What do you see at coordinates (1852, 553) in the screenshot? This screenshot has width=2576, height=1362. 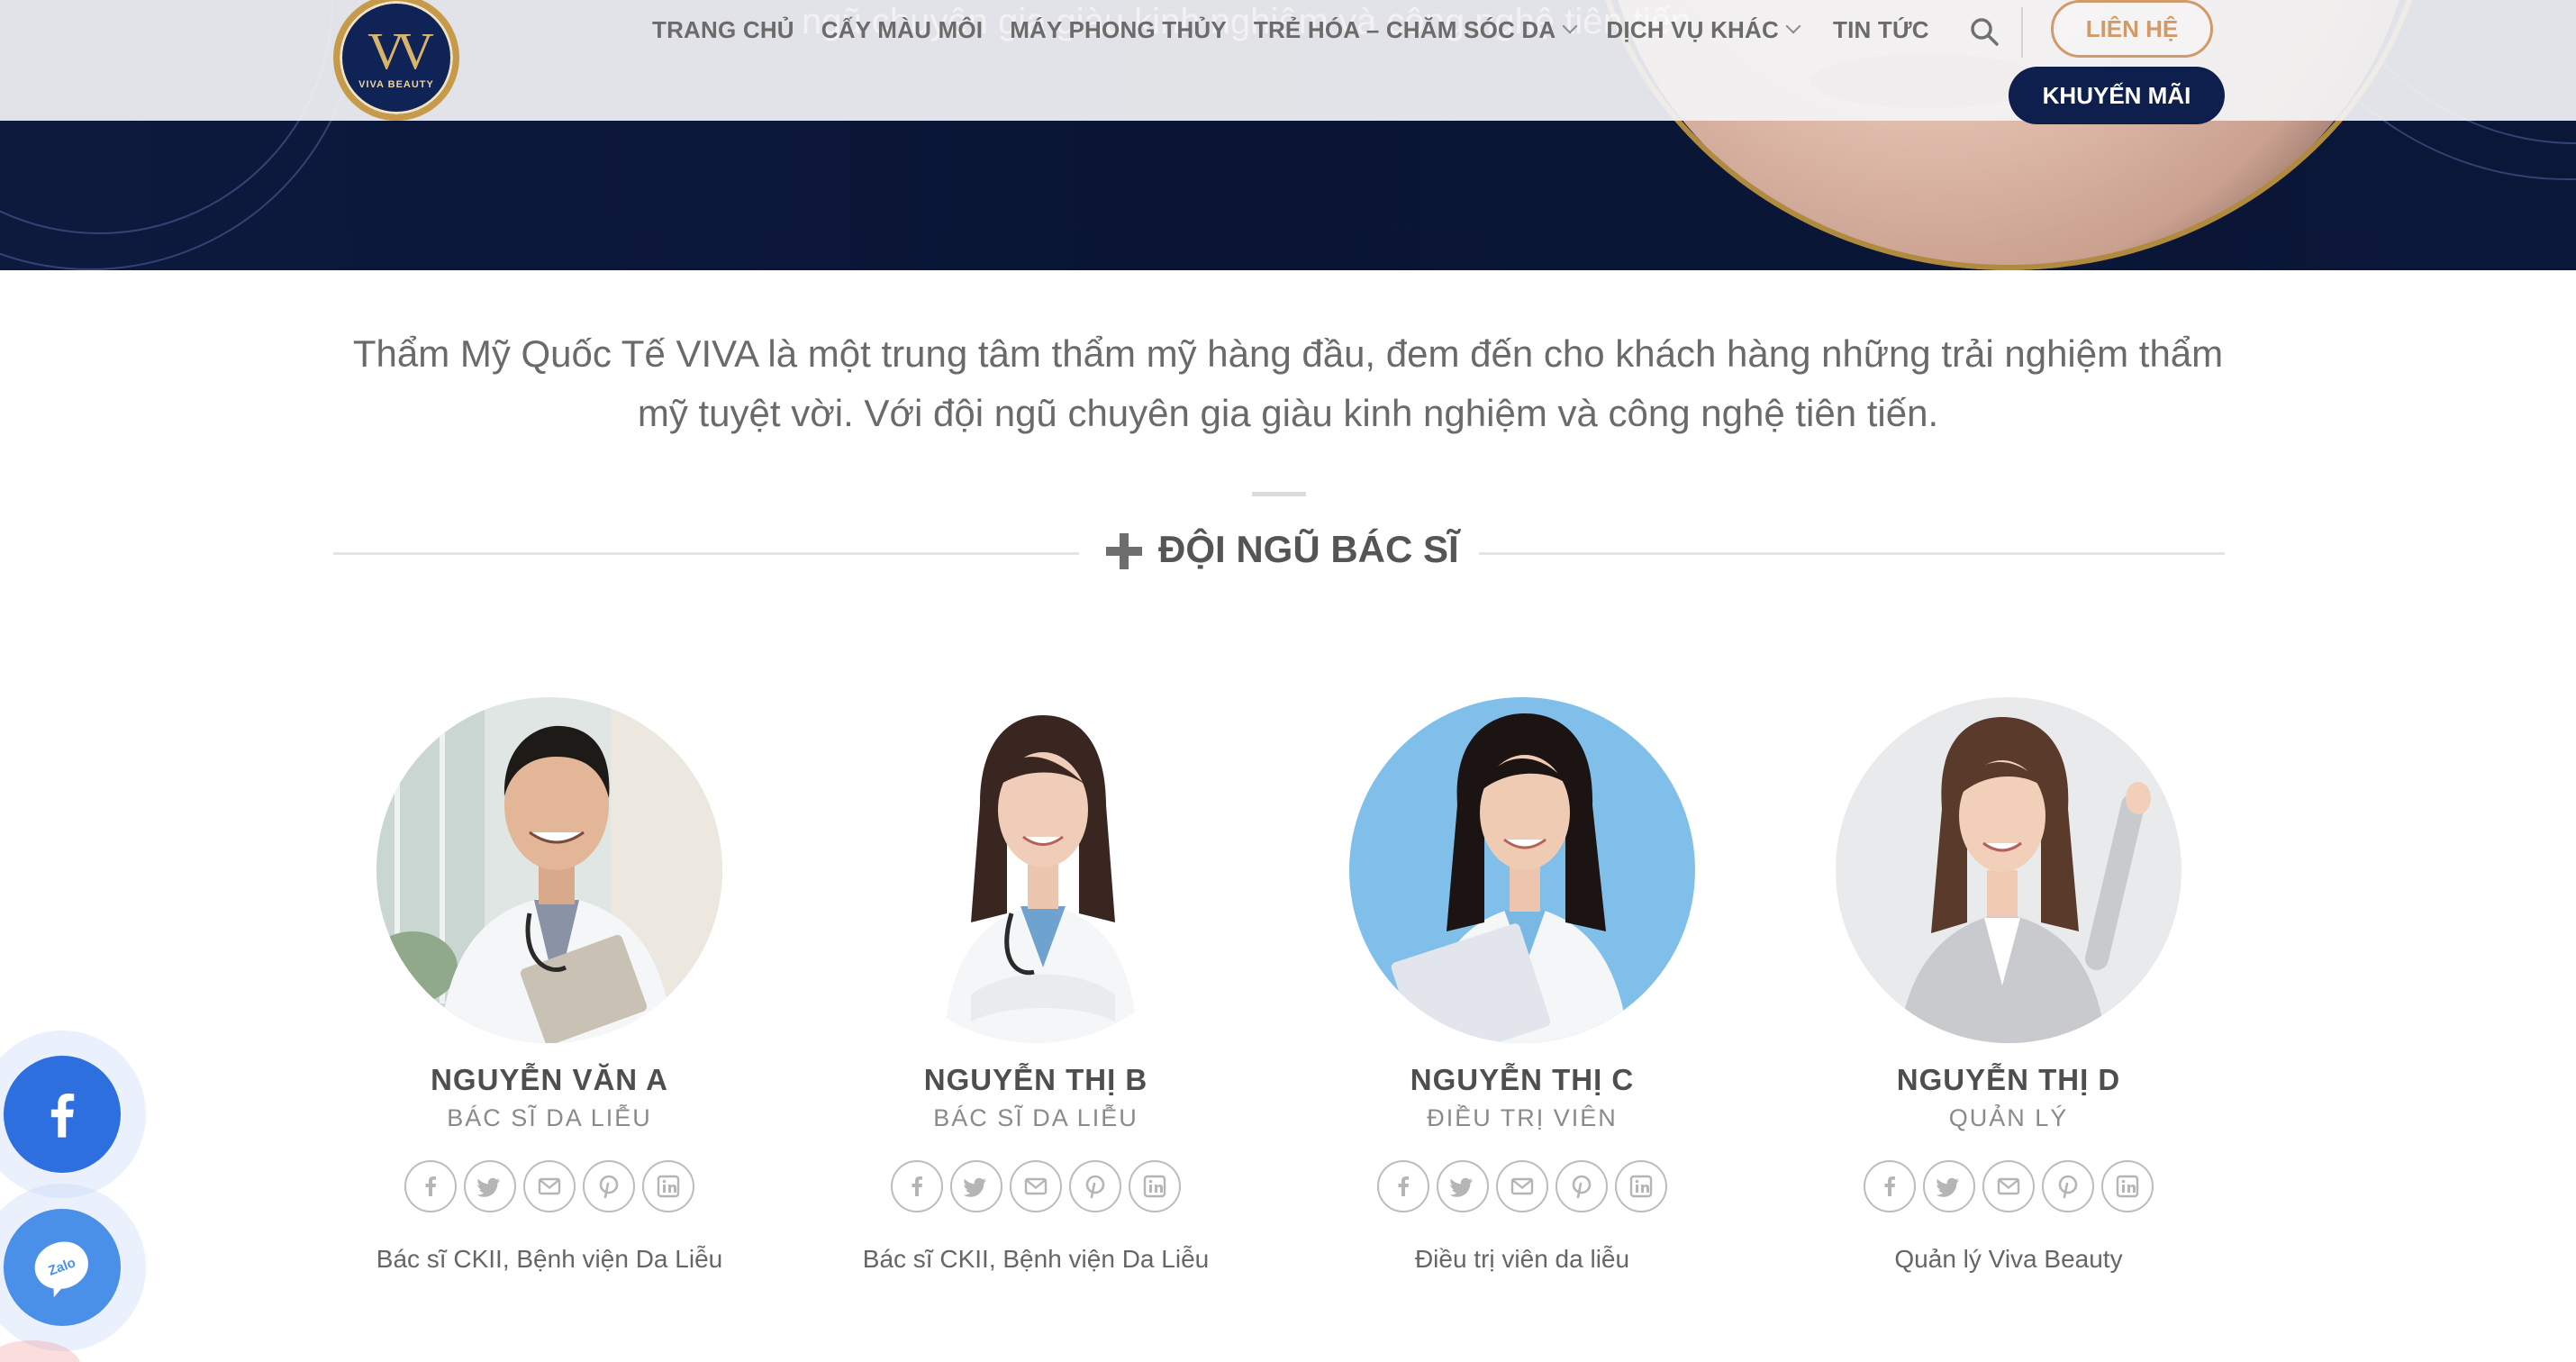 I see `heading-line-right` at bounding box center [1852, 553].